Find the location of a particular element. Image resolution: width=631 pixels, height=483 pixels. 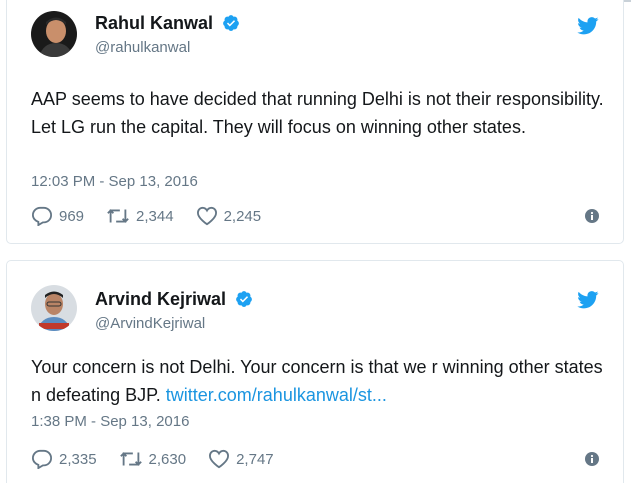

avatar-arvind-image is located at coordinates (54, 308).